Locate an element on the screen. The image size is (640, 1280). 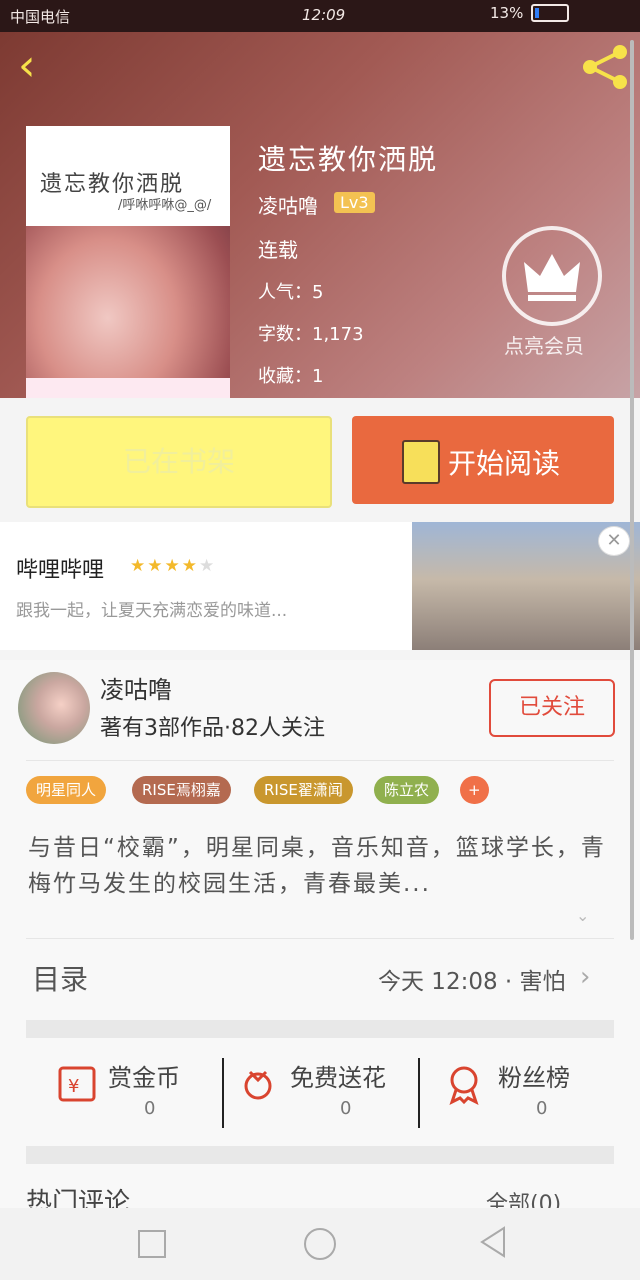
chevron-right-icon: › is located at coordinates (585, 977).